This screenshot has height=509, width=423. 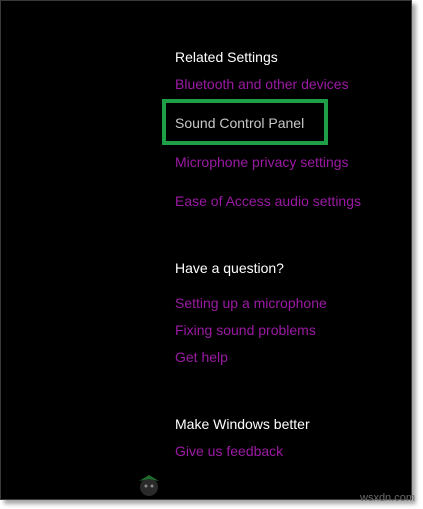 I want to click on related-settings-heading: Related Settings, so click(x=226, y=57).